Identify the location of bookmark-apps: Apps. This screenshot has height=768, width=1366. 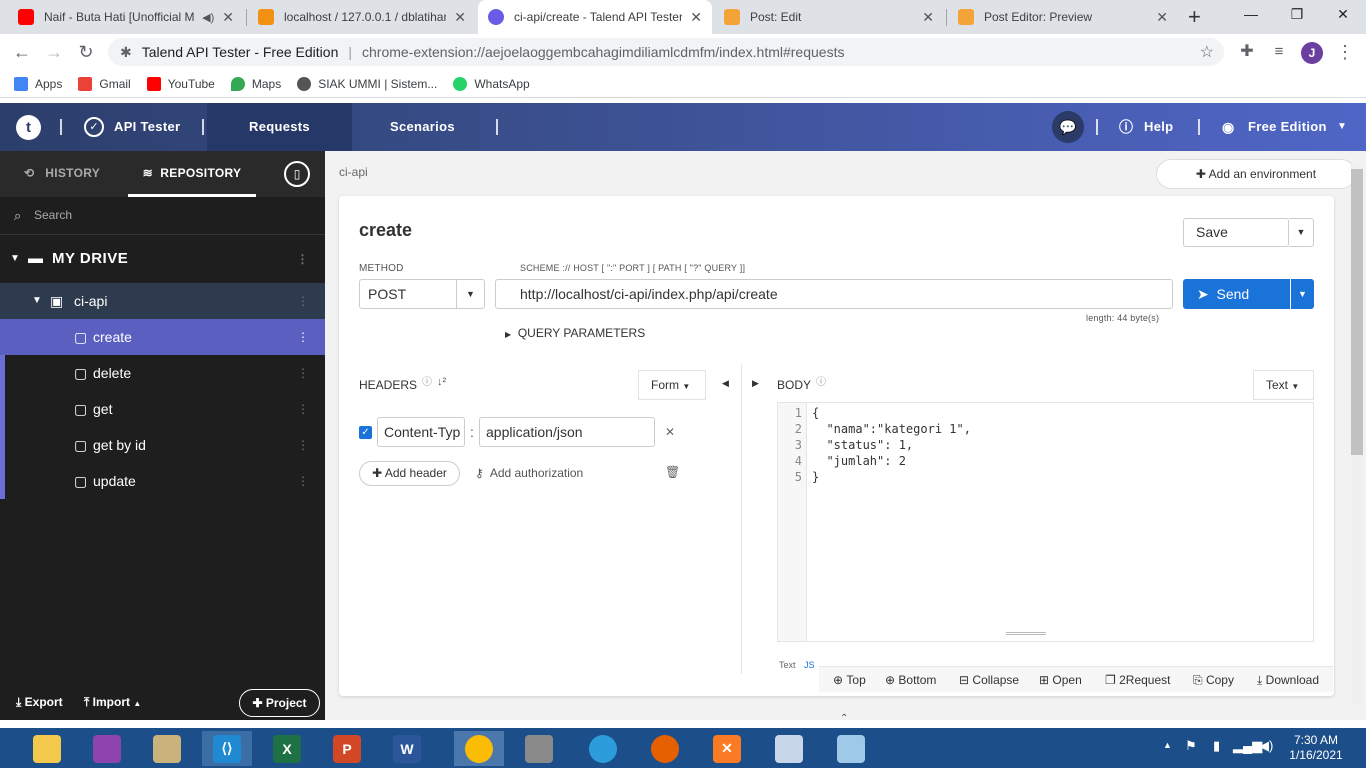
(38, 83).